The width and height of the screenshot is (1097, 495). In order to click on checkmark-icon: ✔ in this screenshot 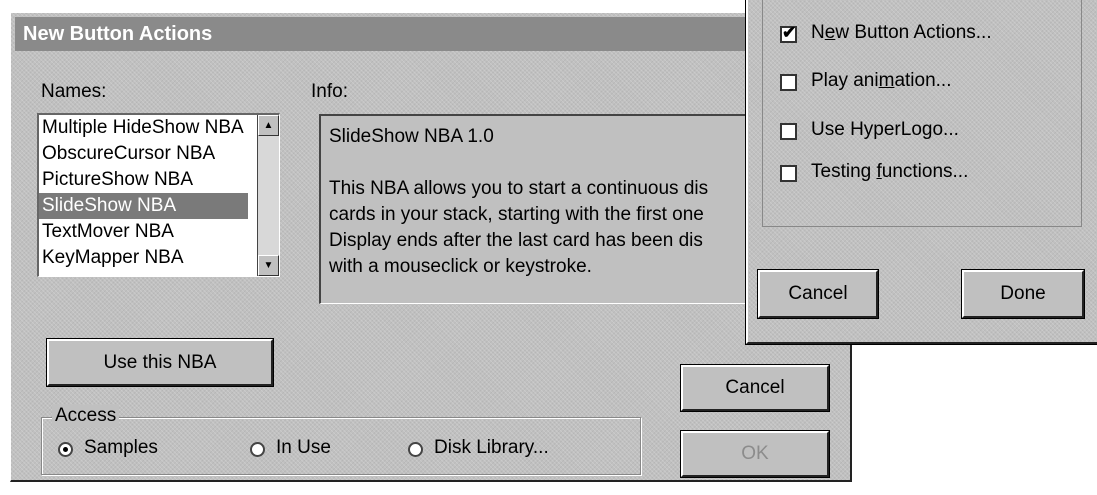, I will do `click(789, 32)`.